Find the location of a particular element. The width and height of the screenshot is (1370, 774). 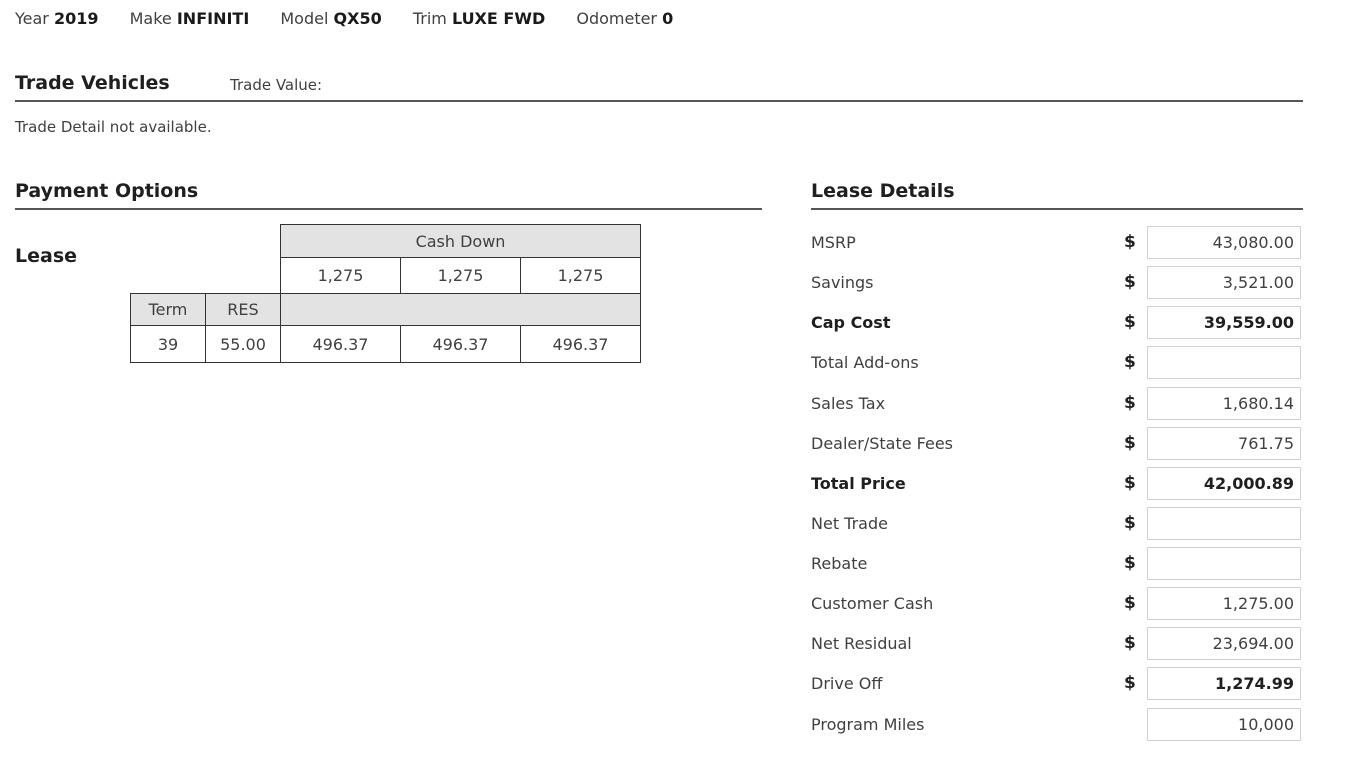

program-miles-label: Program Miles is located at coordinates (868, 724).